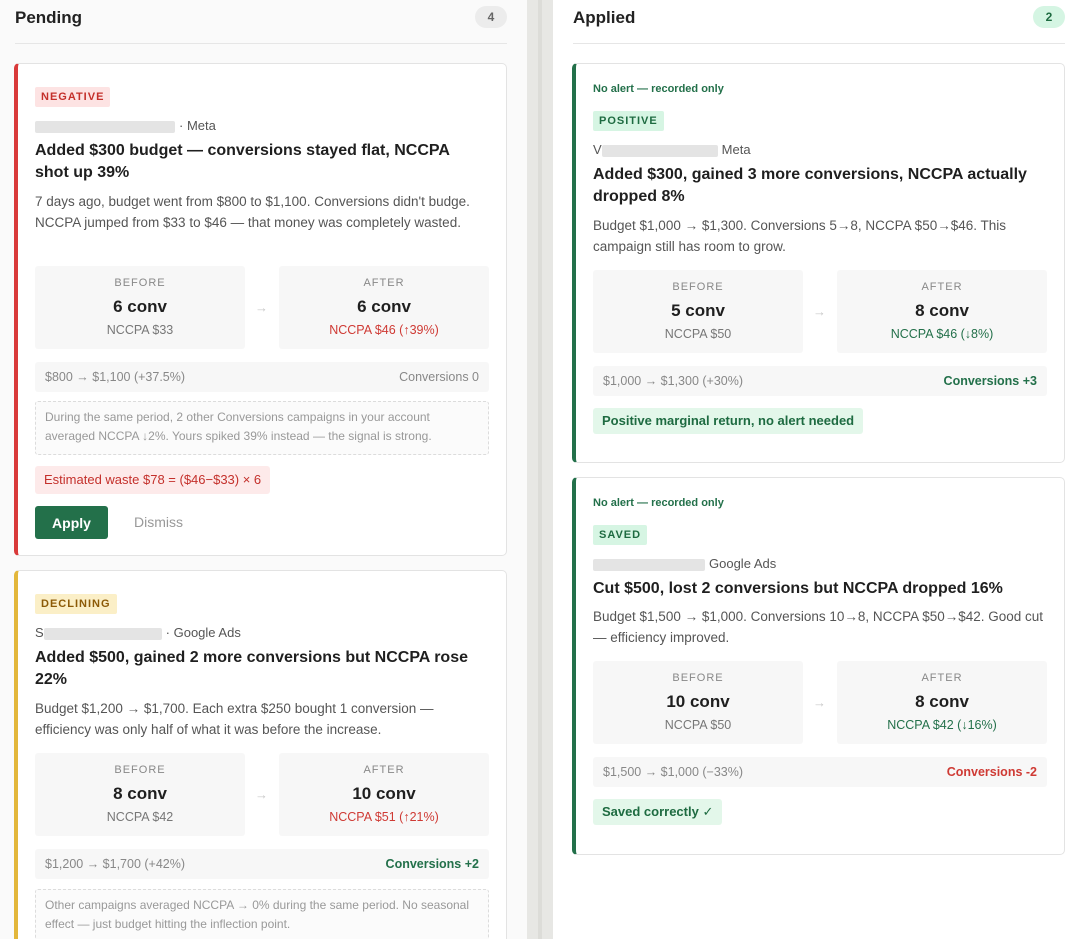 This screenshot has width=1080, height=939. Describe the element at coordinates (153, 480) in the screenshot. I see `estimated-waste-chip: Estimated waste $78 = ($46−$33) × 6` at that location.